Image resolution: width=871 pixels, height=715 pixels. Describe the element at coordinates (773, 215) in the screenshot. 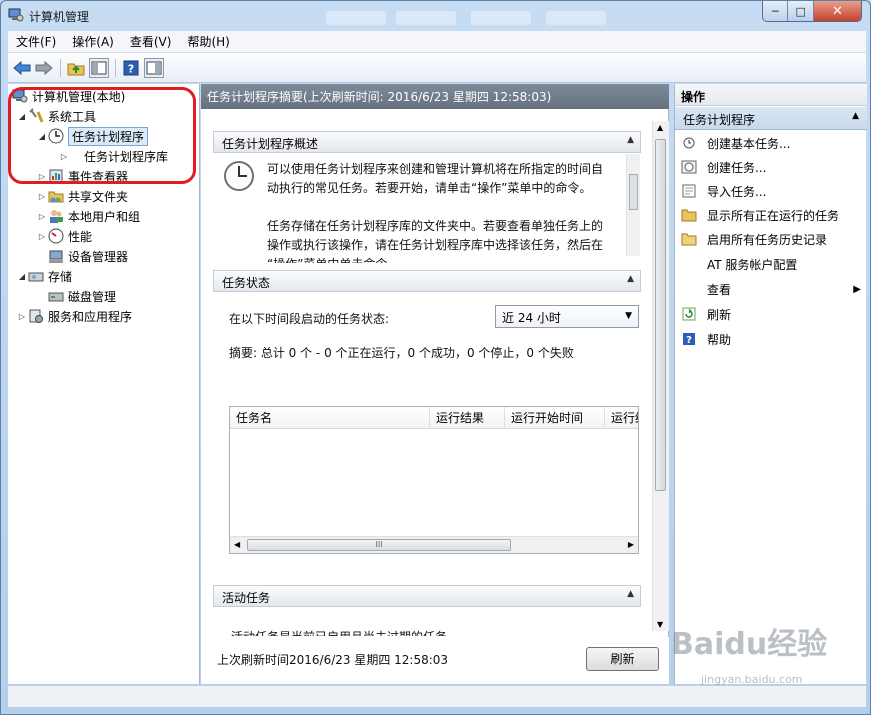

I see `action-label: 显示所有正在运行的任务` at that location.